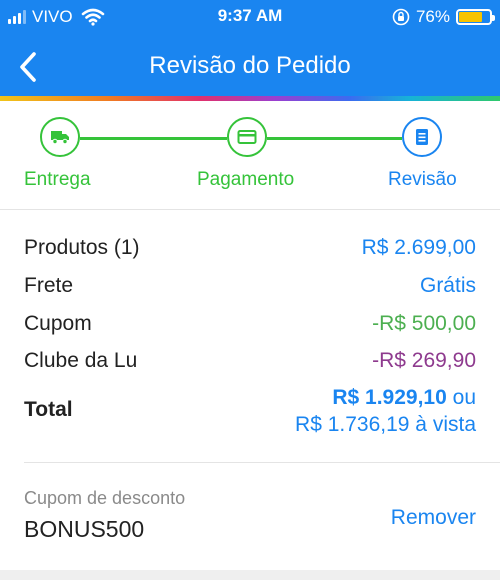  I want to click on battery-percent: 76%, so click(432, 16).